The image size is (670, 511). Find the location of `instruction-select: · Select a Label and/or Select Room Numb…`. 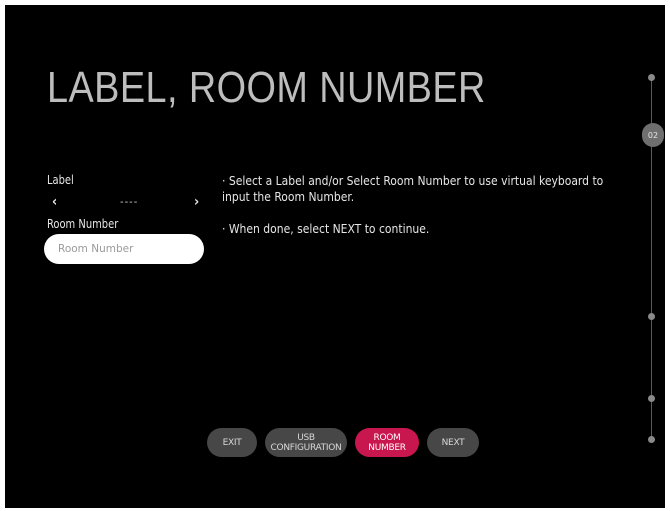

instruction-select: · Select a Label and/or Select Room Numb… is located at coordinates (413, 189).